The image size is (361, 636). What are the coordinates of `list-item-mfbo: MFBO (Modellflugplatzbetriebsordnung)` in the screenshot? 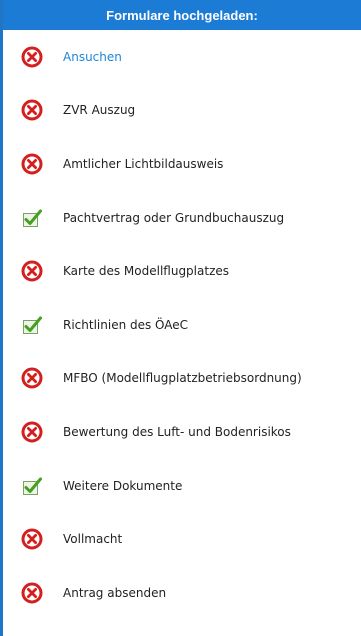 It's located at (182, 379).